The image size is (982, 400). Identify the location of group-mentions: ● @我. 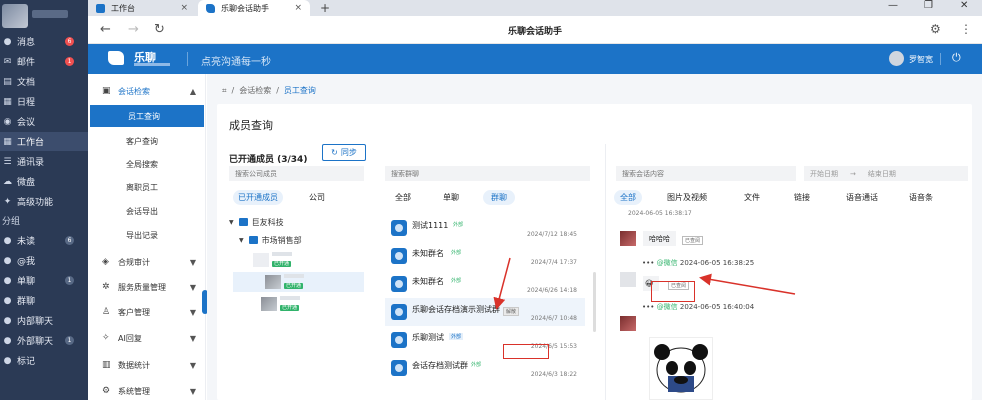
(44, 260).